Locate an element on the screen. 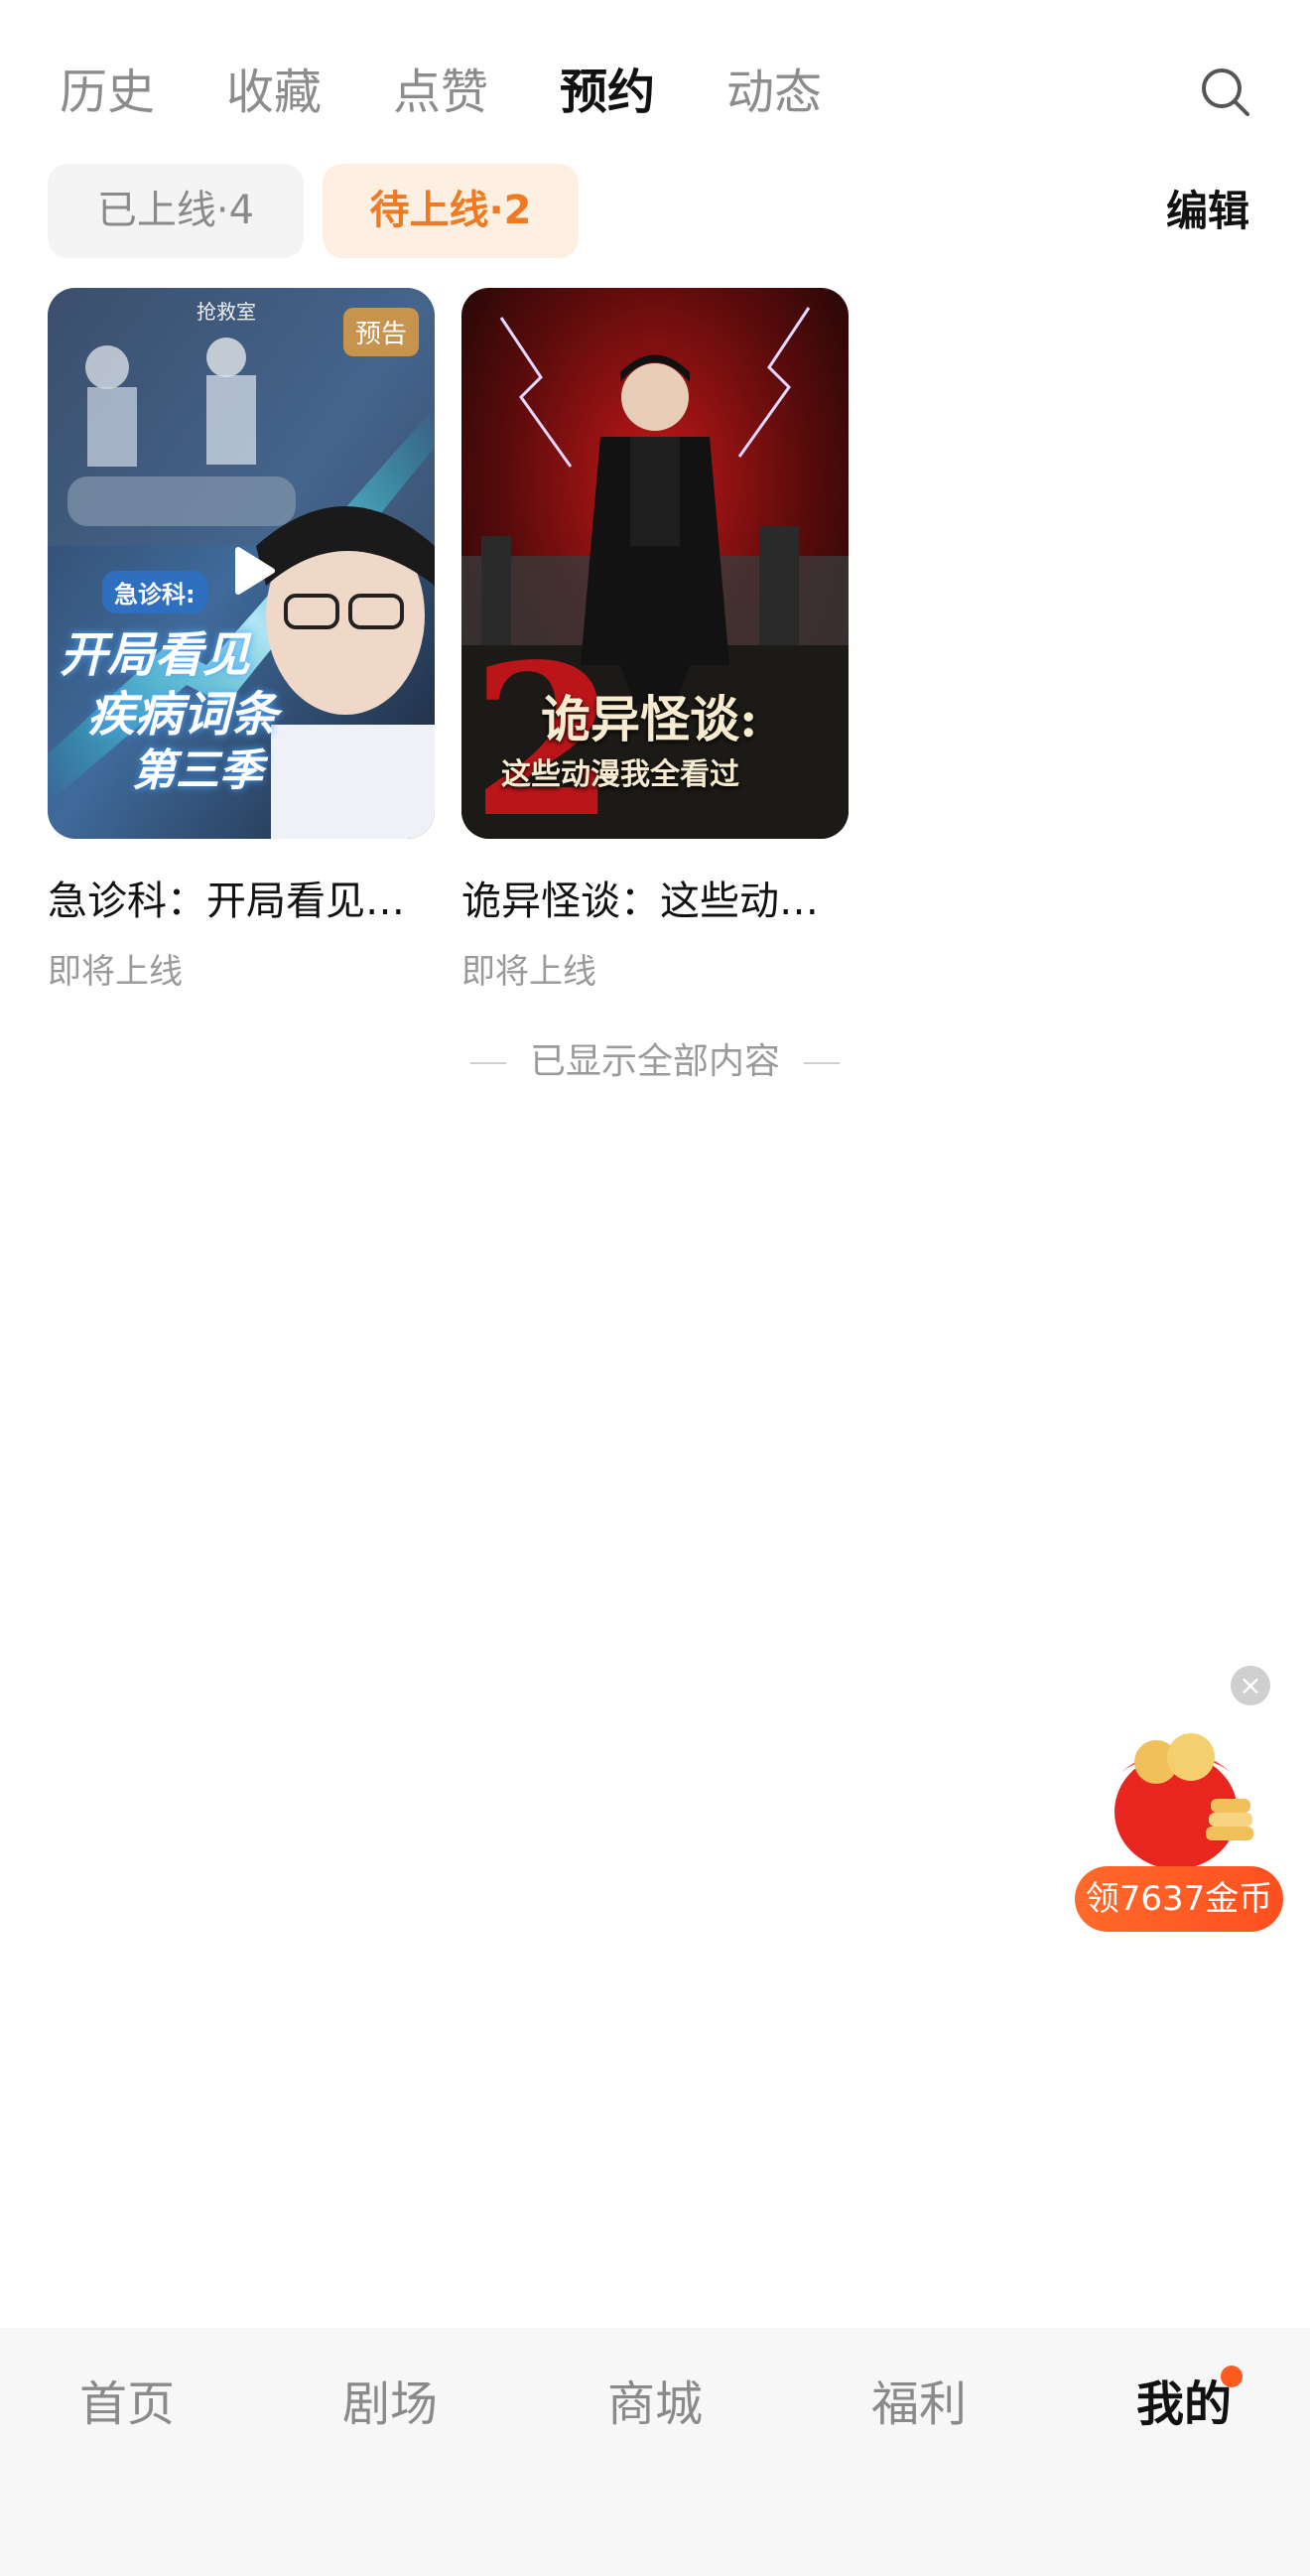  bottom-navigation: 首页 剧场 商城 福利 我的 is located at coordinates (655, 2452).